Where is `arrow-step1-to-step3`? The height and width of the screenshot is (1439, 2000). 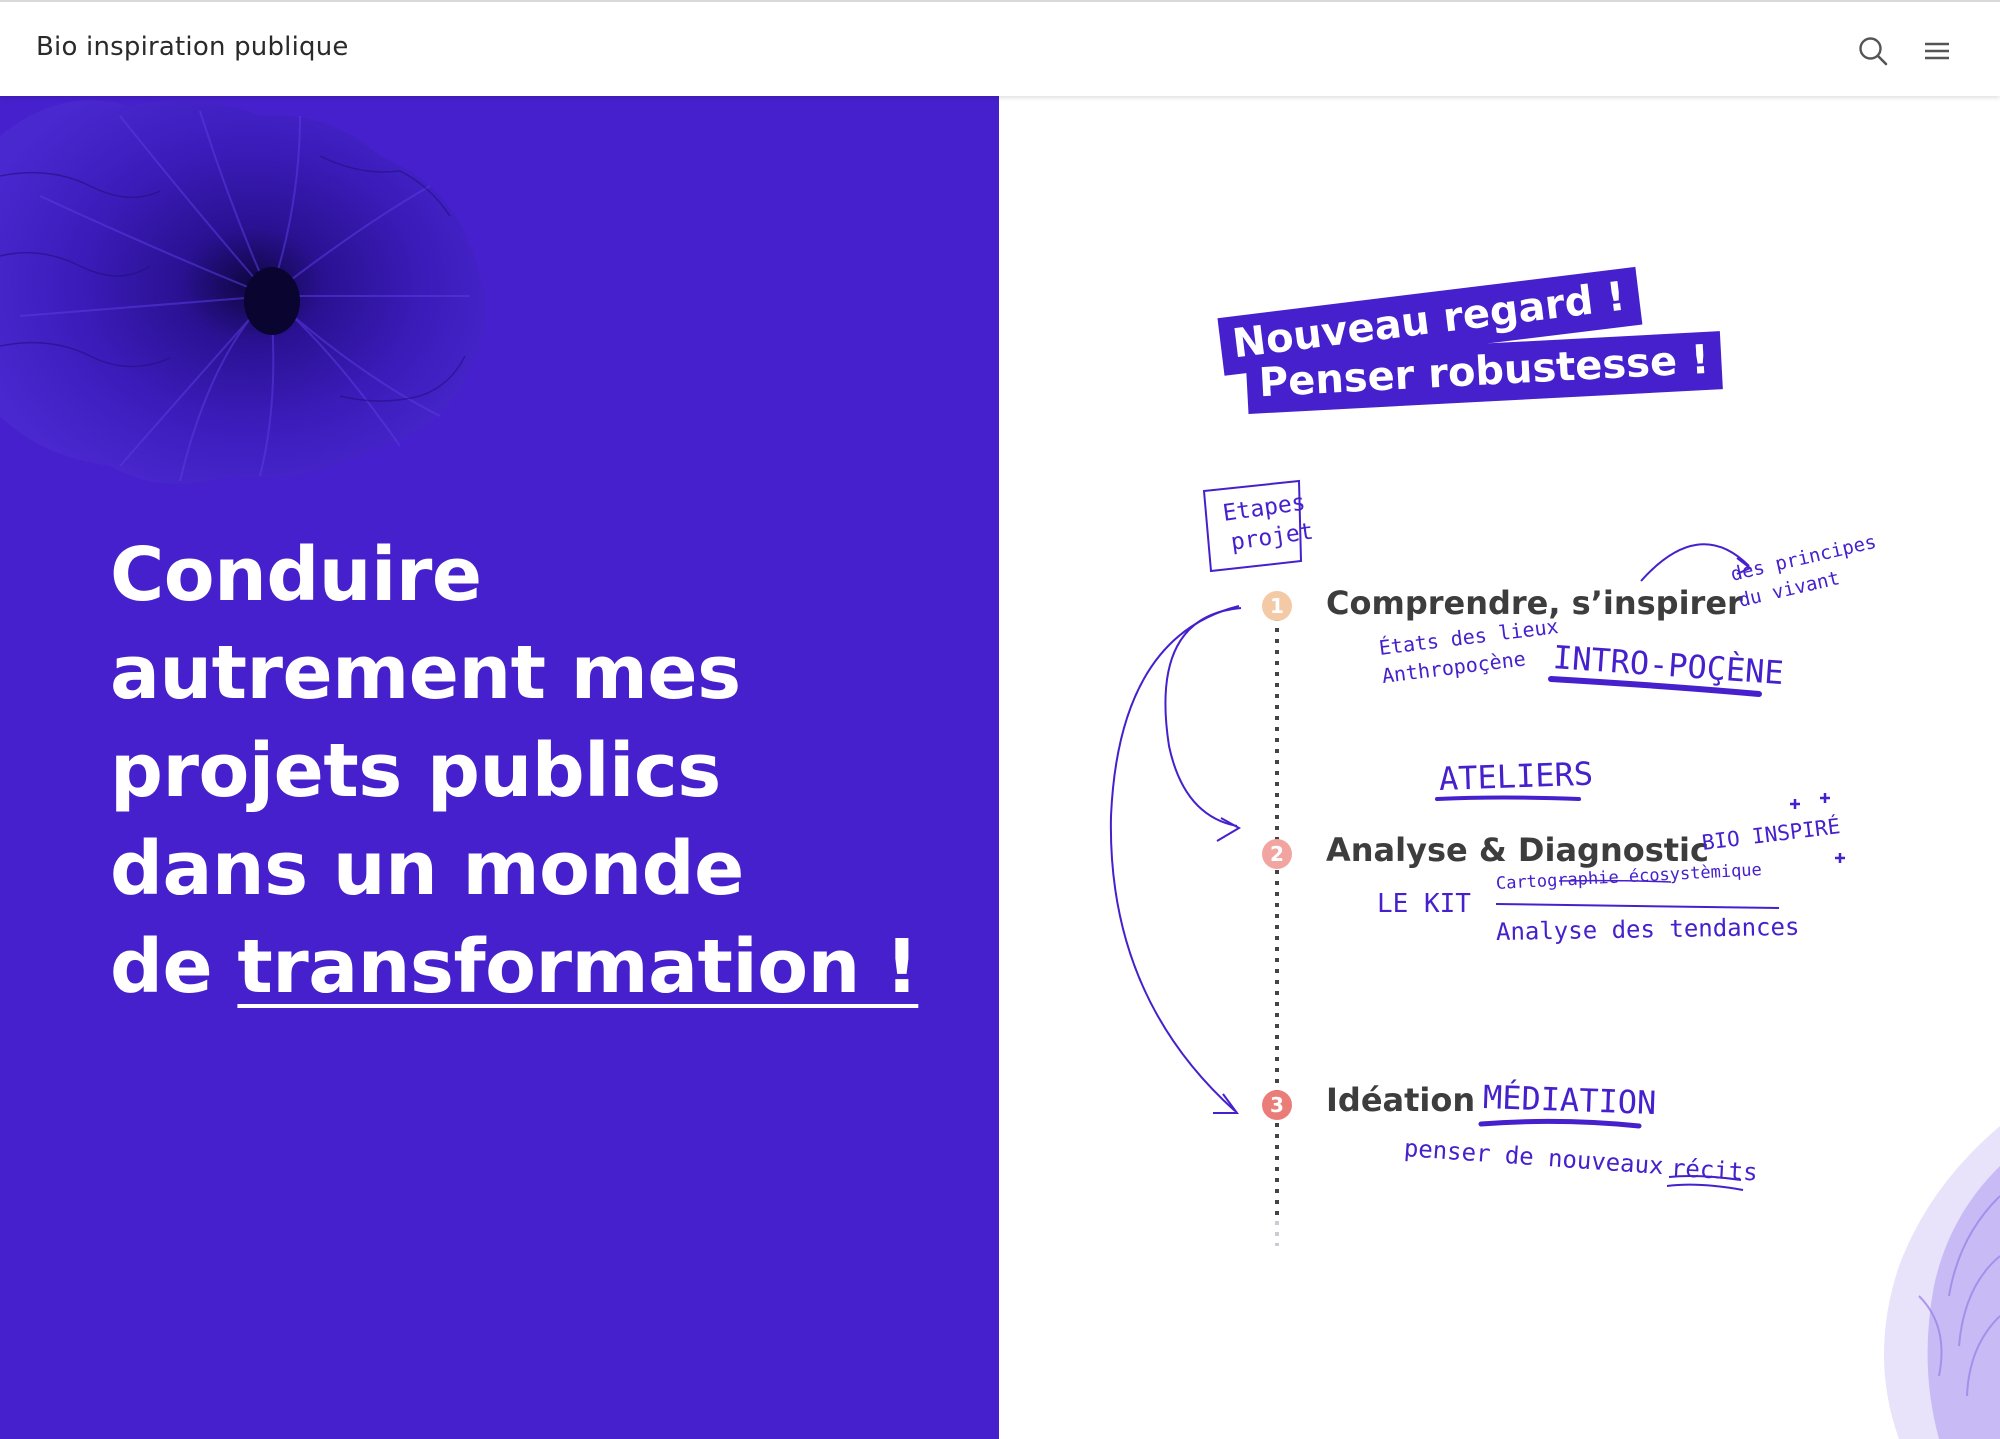 arrow-step1-to-step3 is located at coordinates (1174, 858).